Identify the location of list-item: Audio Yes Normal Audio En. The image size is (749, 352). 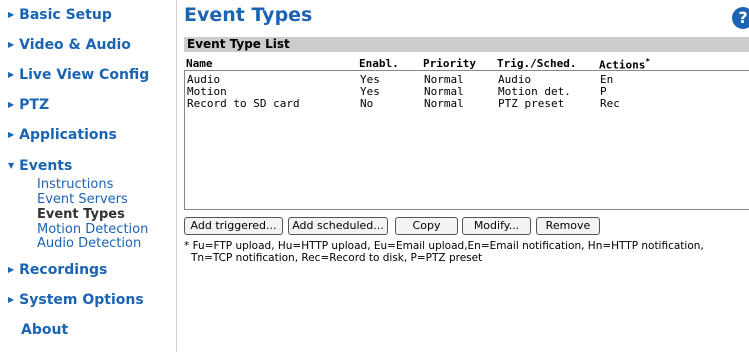
(467, 80).